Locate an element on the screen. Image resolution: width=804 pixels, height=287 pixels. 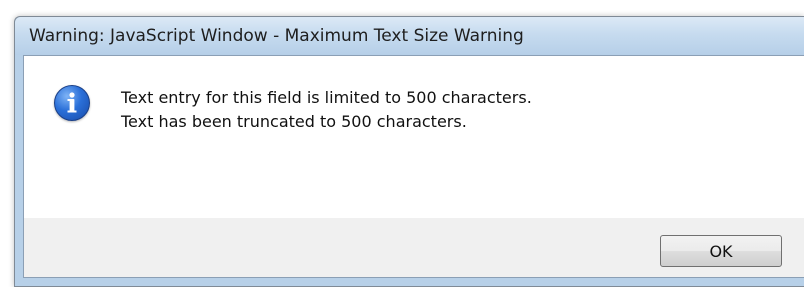
ok-button: OK is located at coordinates (721, 251).